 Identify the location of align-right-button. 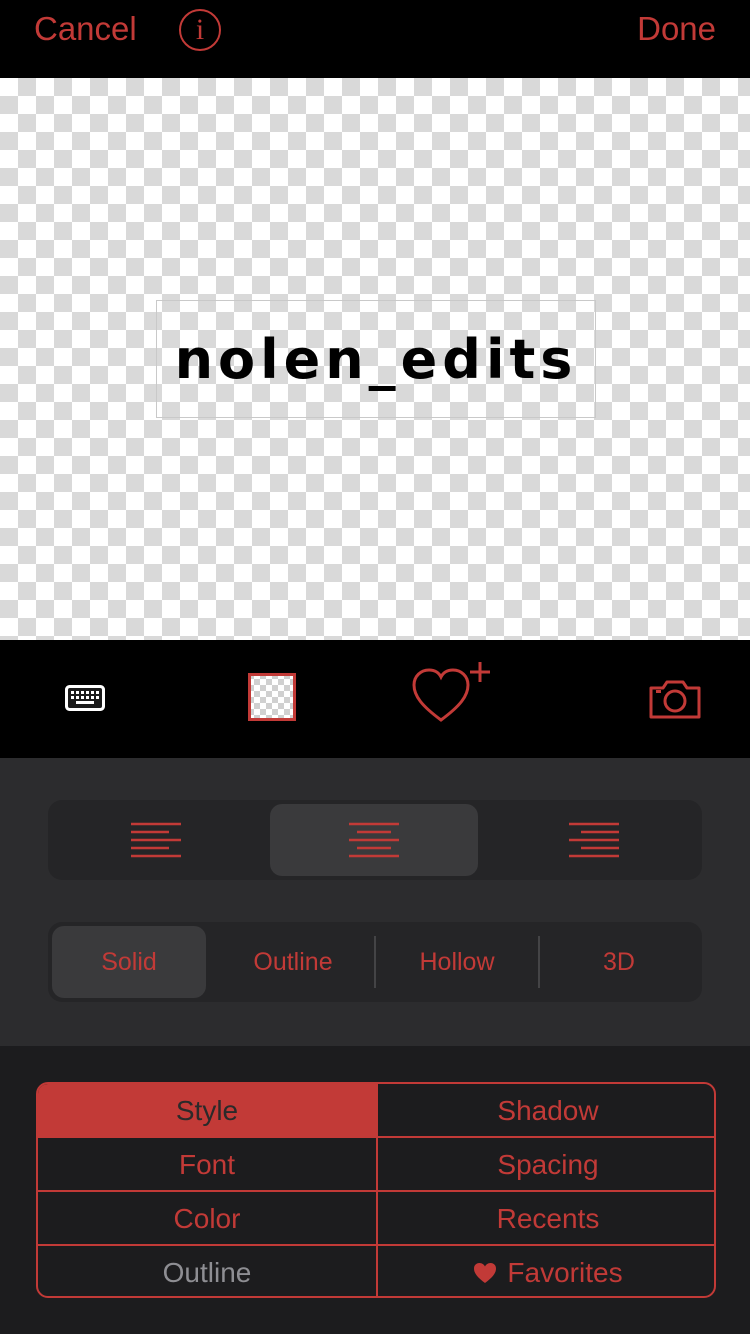
(594, 840).